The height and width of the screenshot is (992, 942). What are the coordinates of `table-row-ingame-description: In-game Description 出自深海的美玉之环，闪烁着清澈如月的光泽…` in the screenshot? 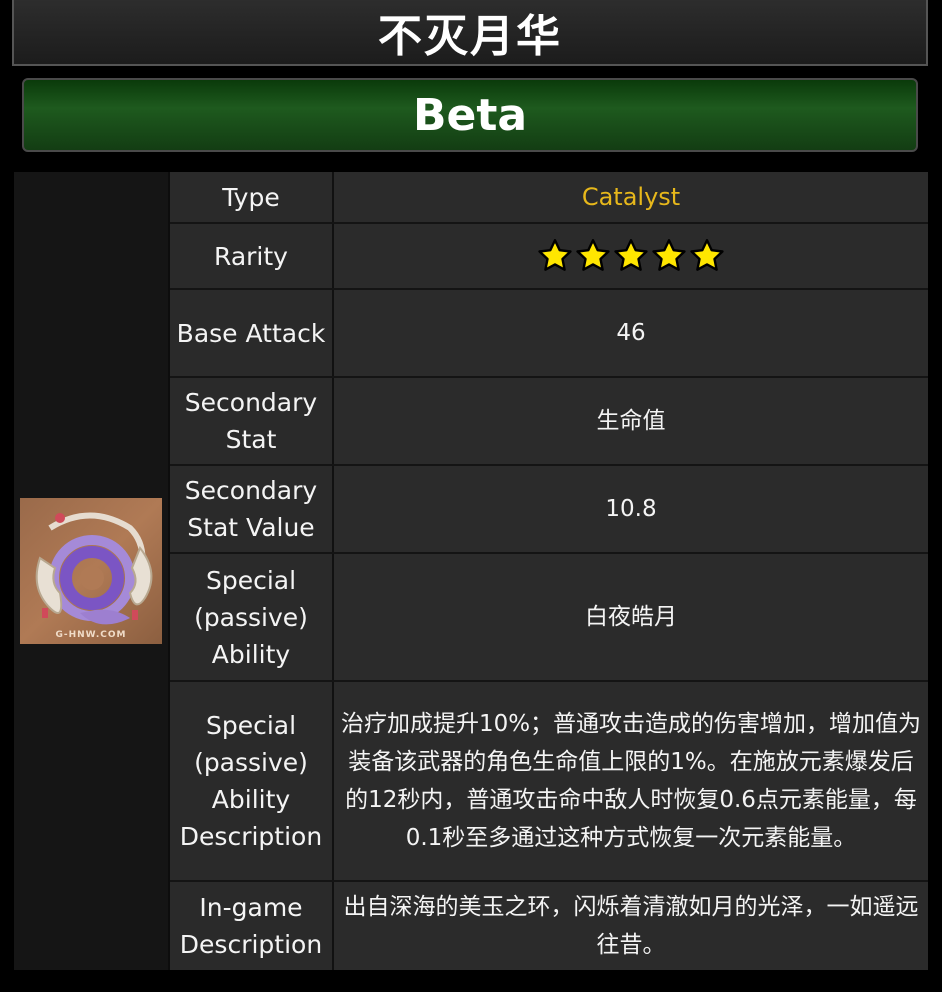 It's located at (549, 926).